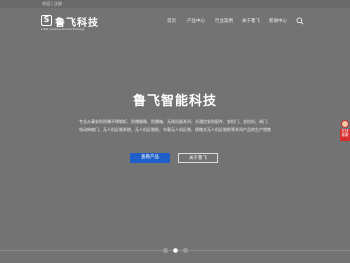  What do you see at coordinates (171, 21) in the screenshot?
I see `nav-item-home: 首页` at bounding box center [171, 21].